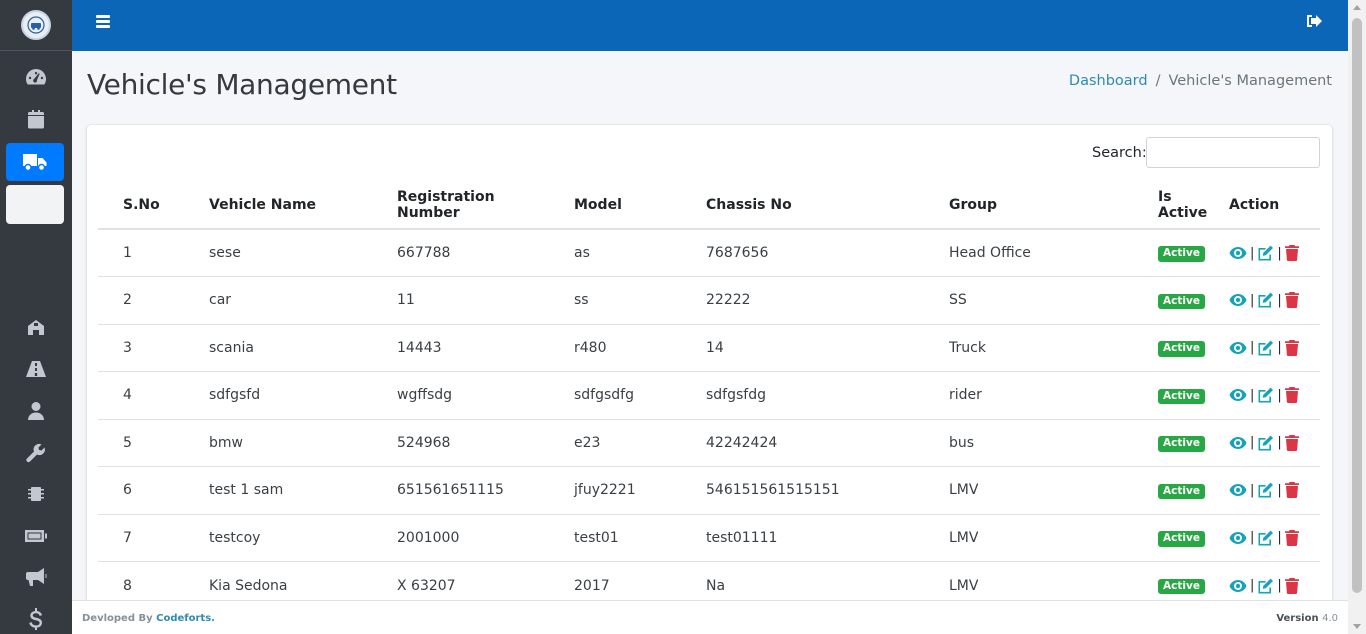 The width and height of the screenshot is (1366, 634). What do you see at coordinates (36, 411) in the screenshot?
I see `user-icon` at bounding box center [36, 411].